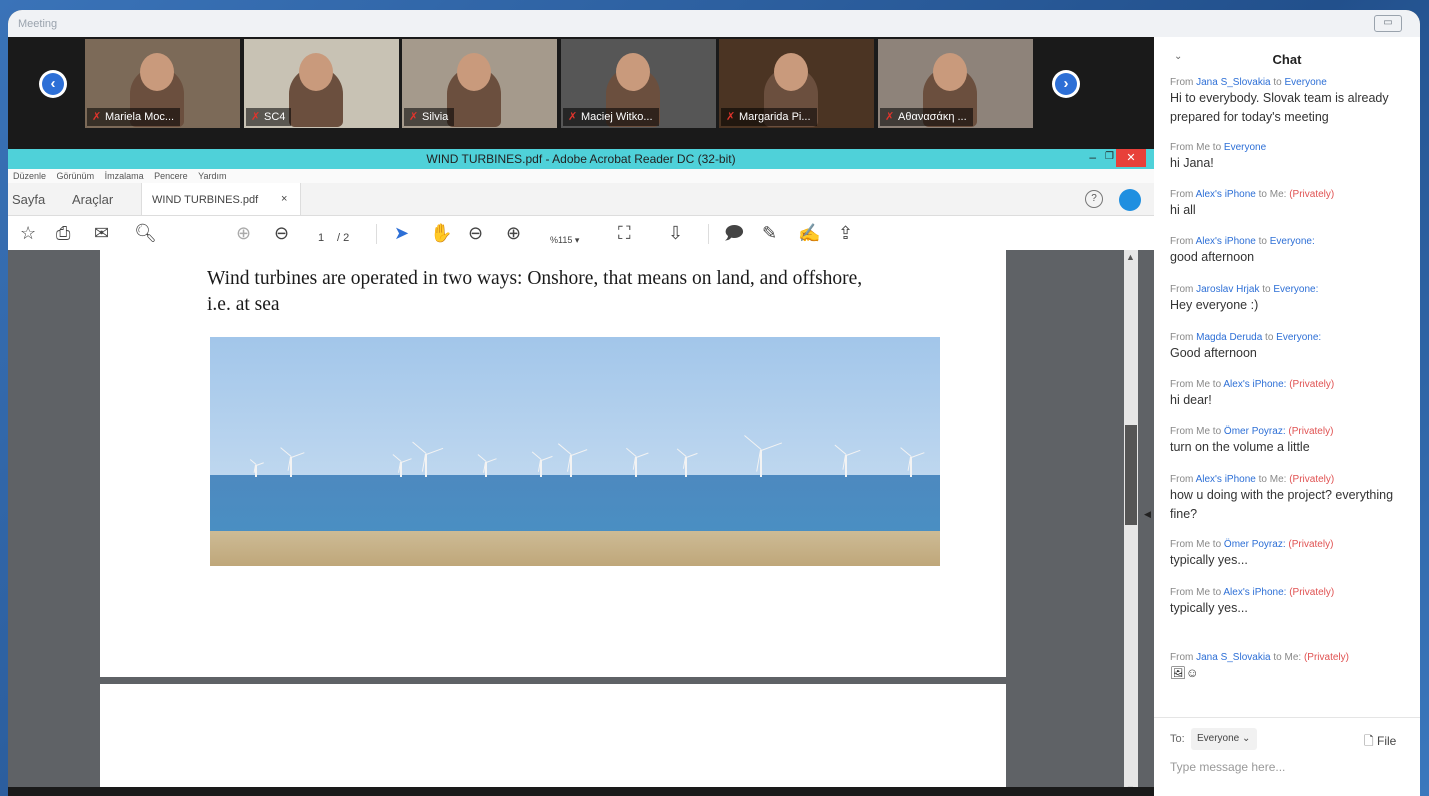 The width and height of the screenshot is (1429, 796). I want to click on tab-home: Sayfa, so click(28, 199).